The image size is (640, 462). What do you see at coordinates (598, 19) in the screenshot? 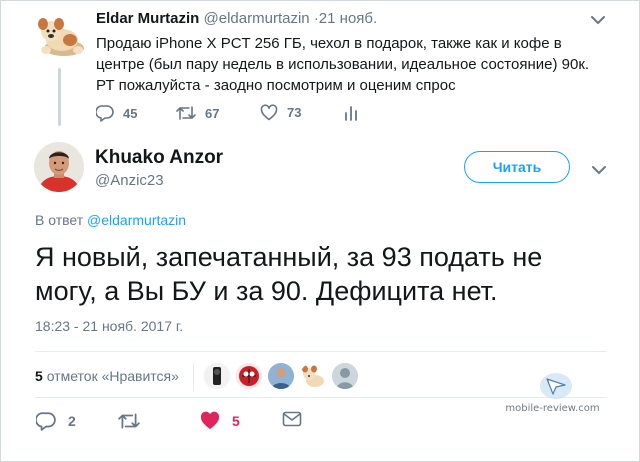
I see `parent-chevron-down-icon` at bounding box center [598, 19].